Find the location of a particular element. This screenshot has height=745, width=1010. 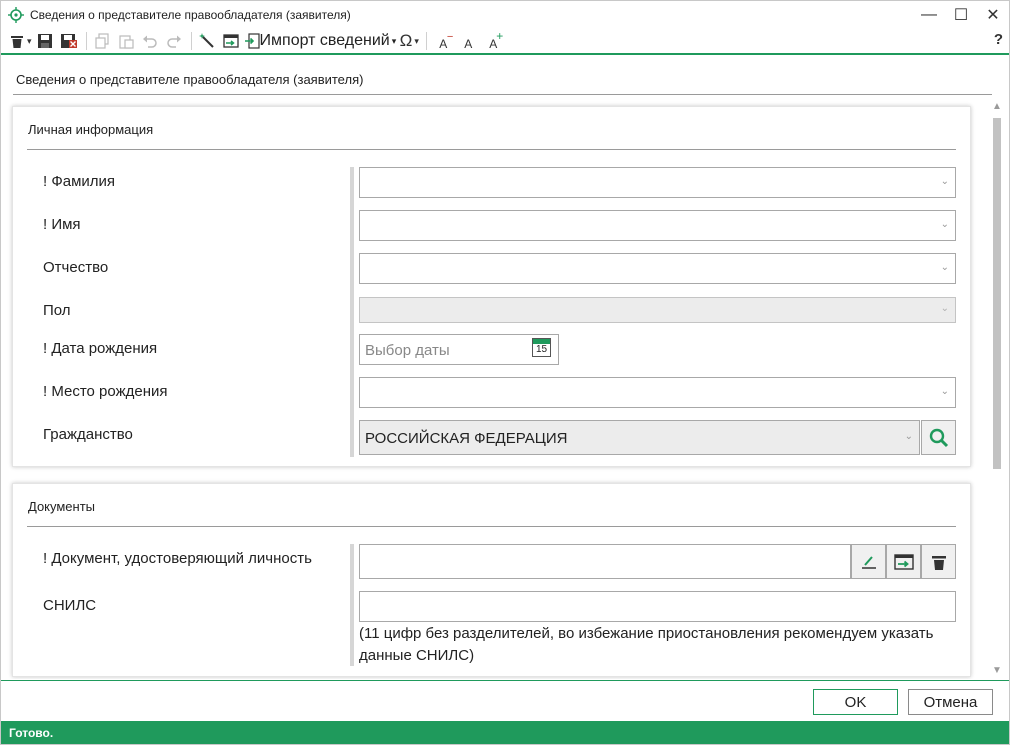

save-button is located at coordinates (45, 41).